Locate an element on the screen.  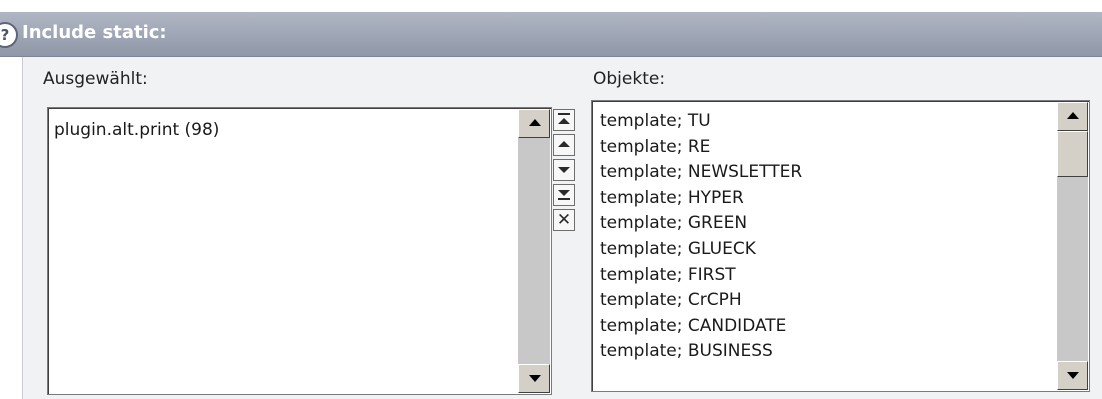
list-item: template; GLUECK is located at coordinates (701, 250).